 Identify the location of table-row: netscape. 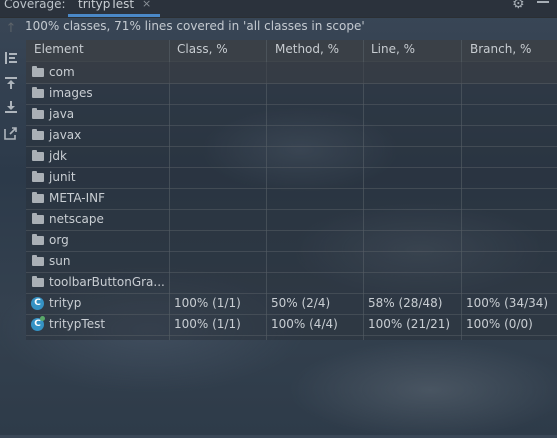
(291, 220).